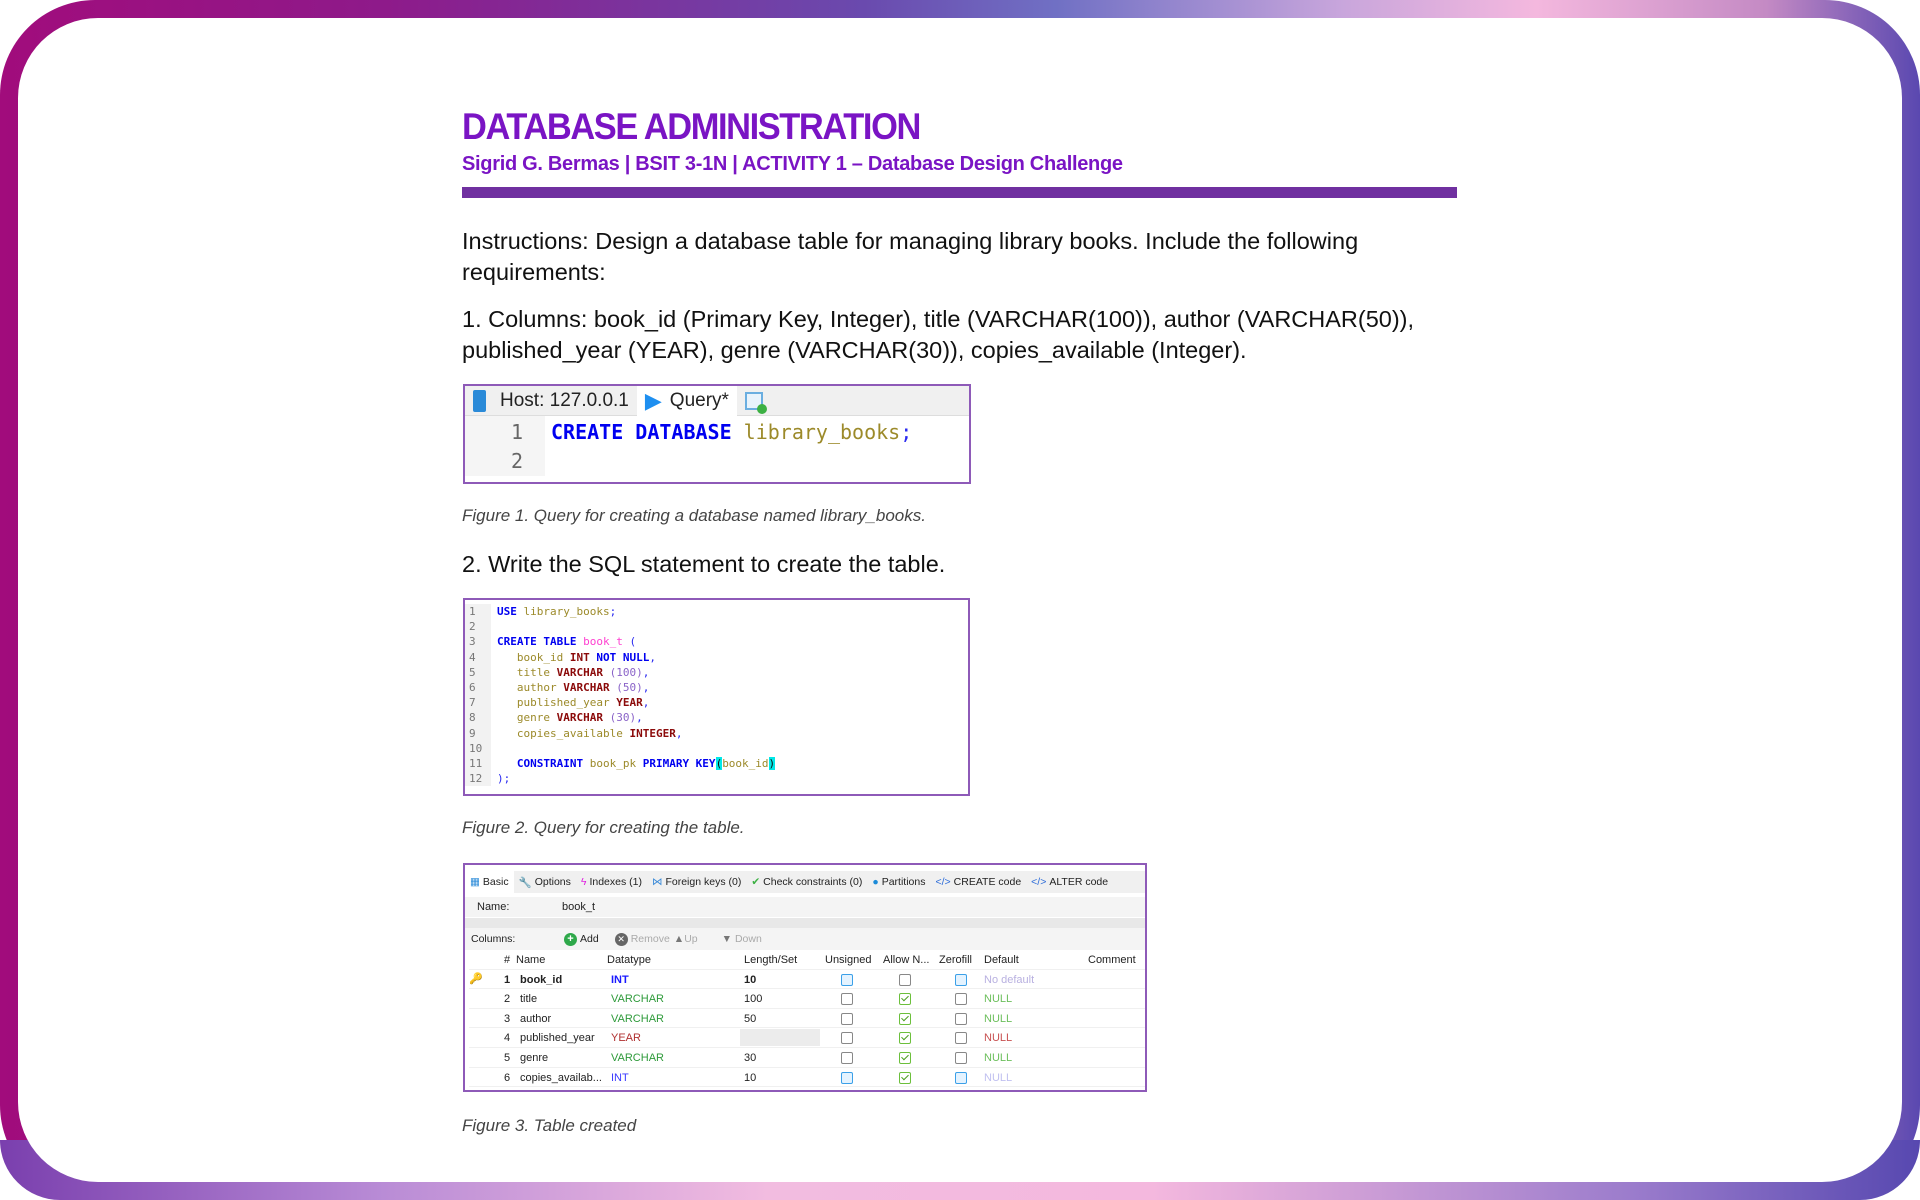 Image resolution: width=1920 pixels, height=1200 pixels. Describe the element at coordinates (978, 882) in the screenshot. I see `tab-create-code: </> CREATE code` at that location.